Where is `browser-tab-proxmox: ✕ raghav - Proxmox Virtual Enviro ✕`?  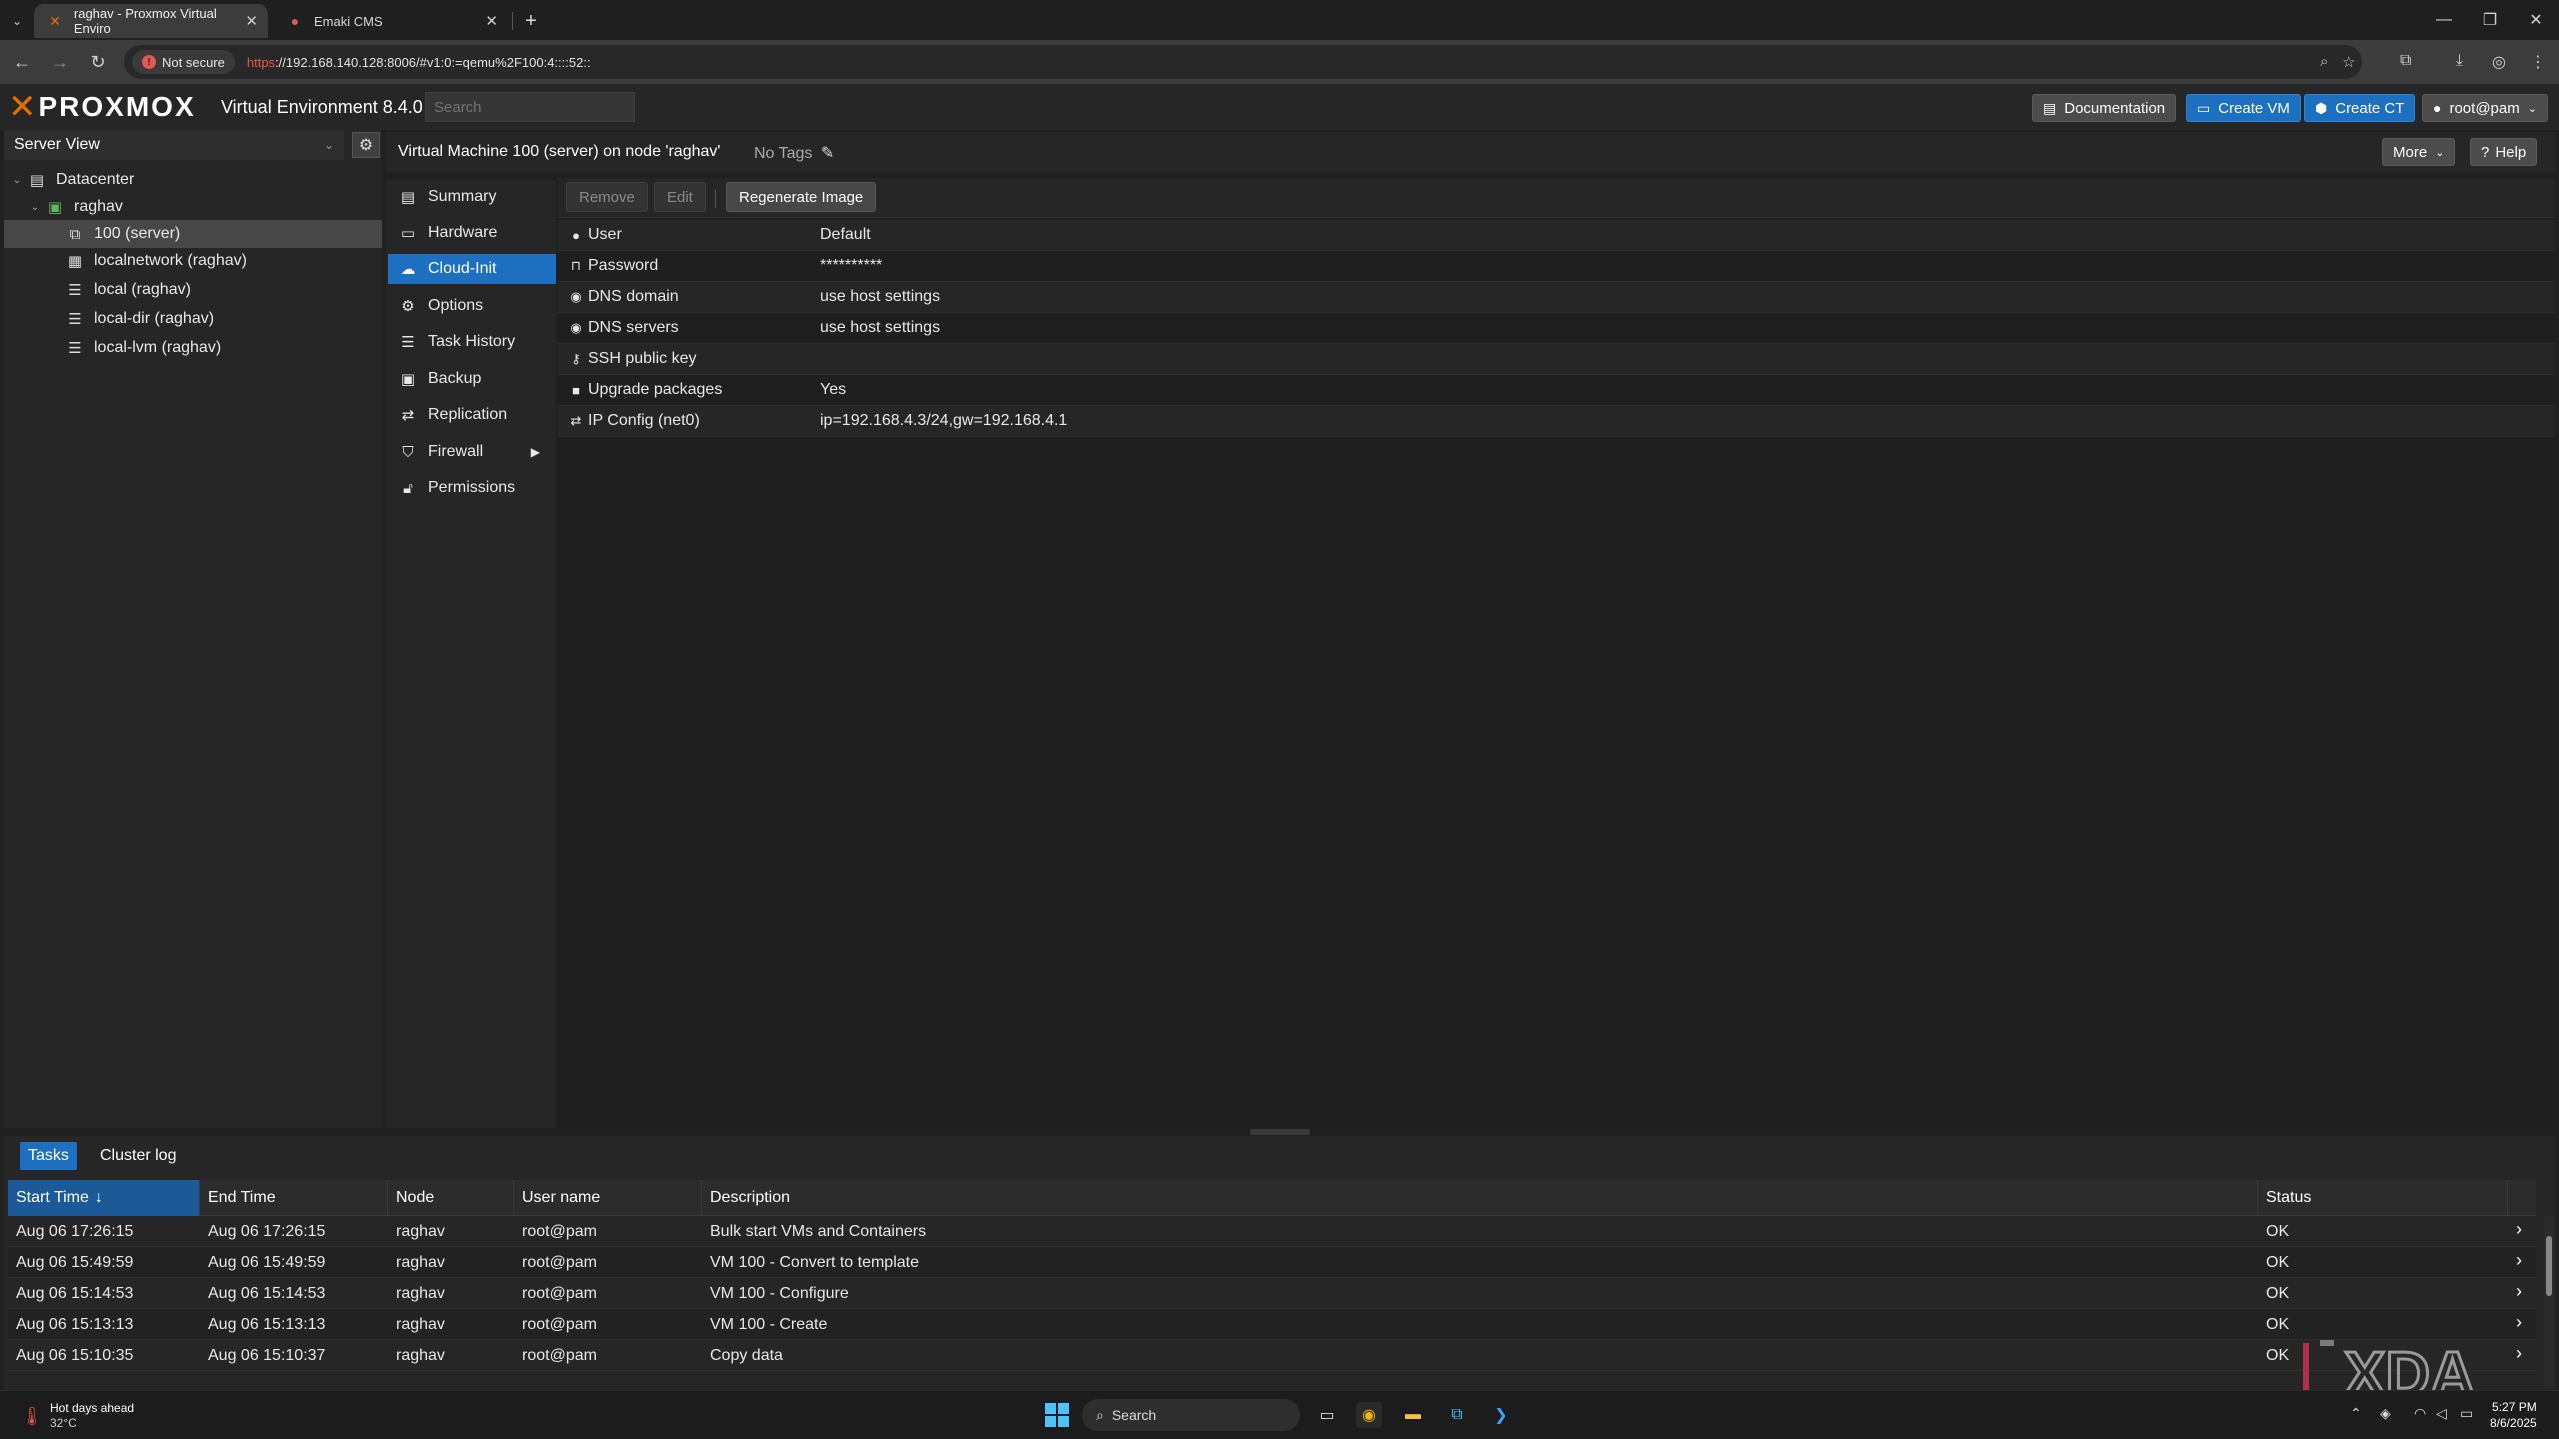
browser-tab-proxmox: ✕ raghav - Proxmox Virtual Enviro ✕ is located at coordinates (151, 21).